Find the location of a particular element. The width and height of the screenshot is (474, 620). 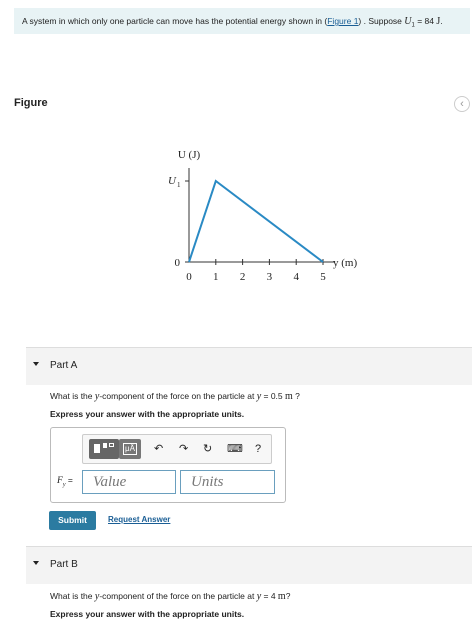

help-icon: ? is located at coordinates (258, 449).